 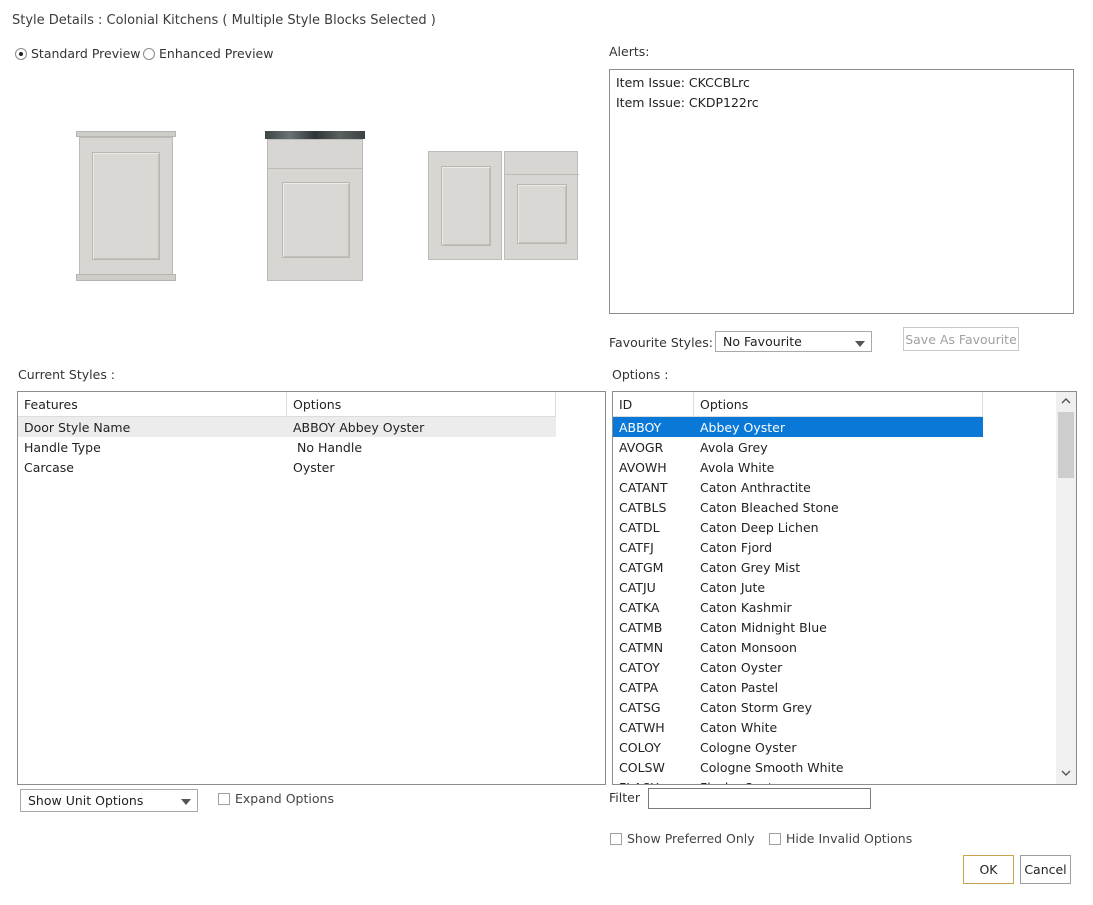 I want to click on list-item: AVOWH Avola White, so click(x=798, y=467).